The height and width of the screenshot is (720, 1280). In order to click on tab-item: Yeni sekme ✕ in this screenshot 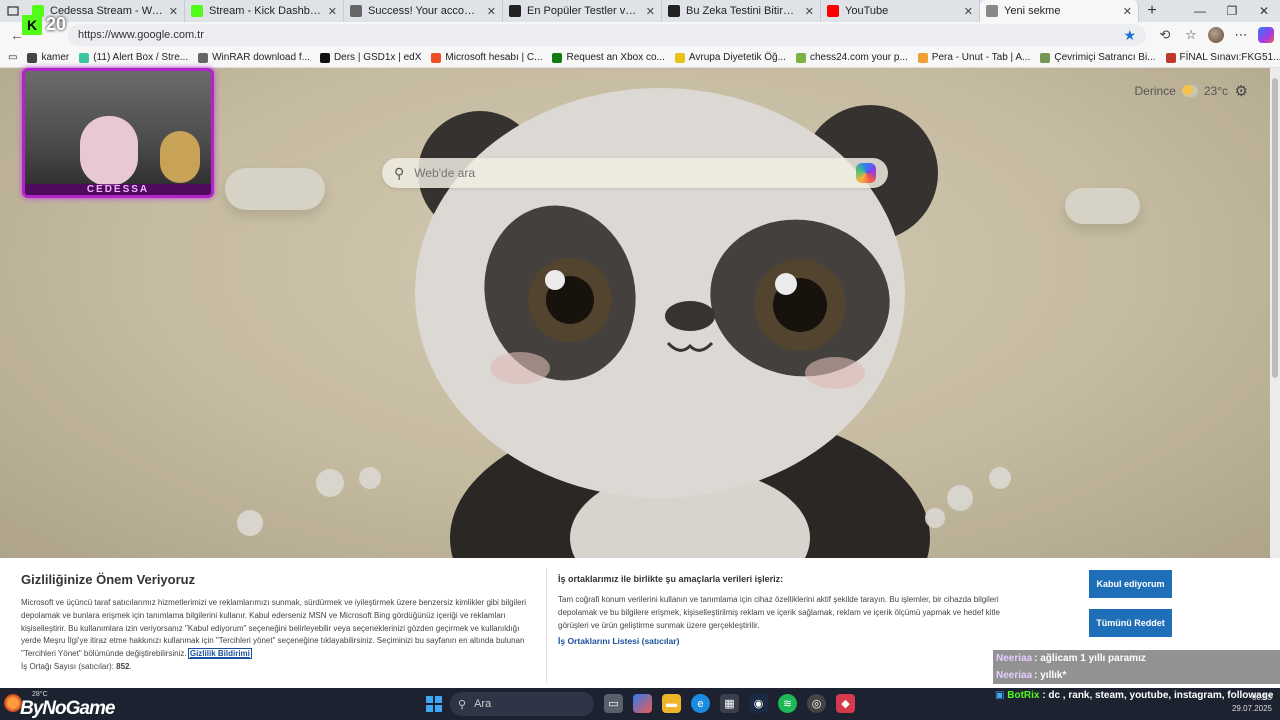, I will do `click(1059, 11)`.